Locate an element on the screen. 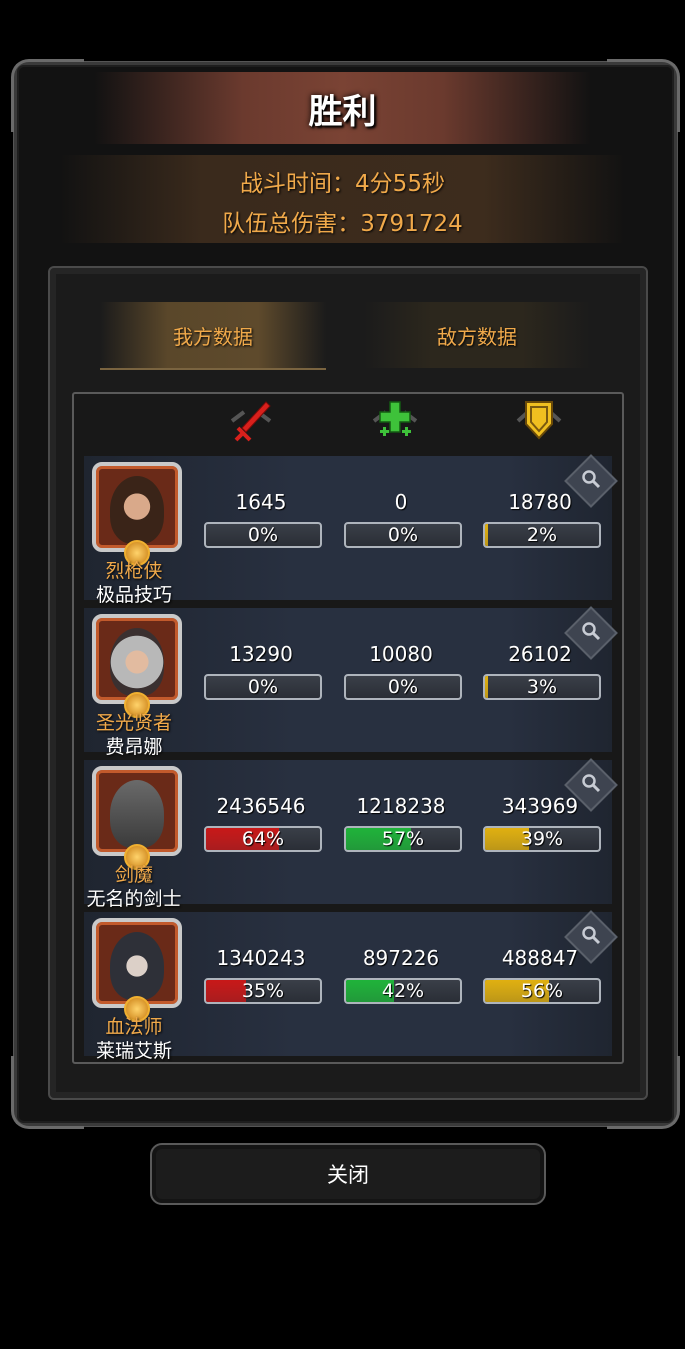  tab-label: 敌方数据 is located at coordinates (477, 336).